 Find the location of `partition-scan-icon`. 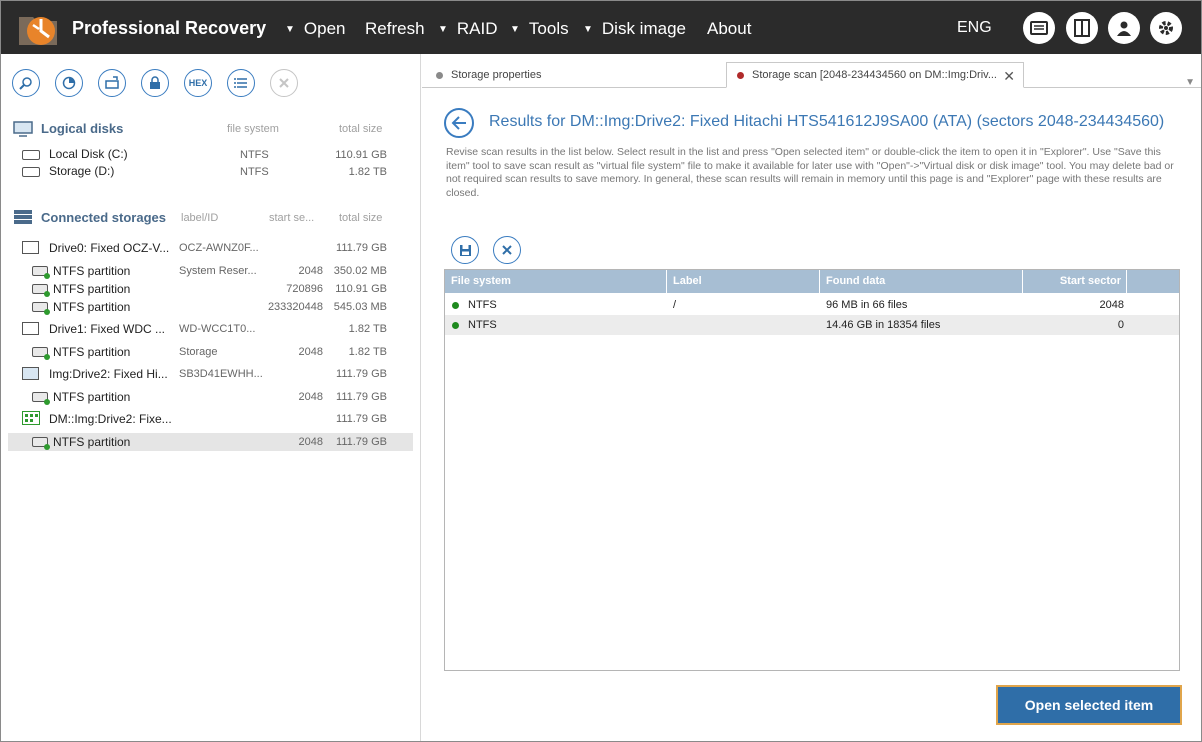

partition-scan-icon is located at coordinates (69, 83).